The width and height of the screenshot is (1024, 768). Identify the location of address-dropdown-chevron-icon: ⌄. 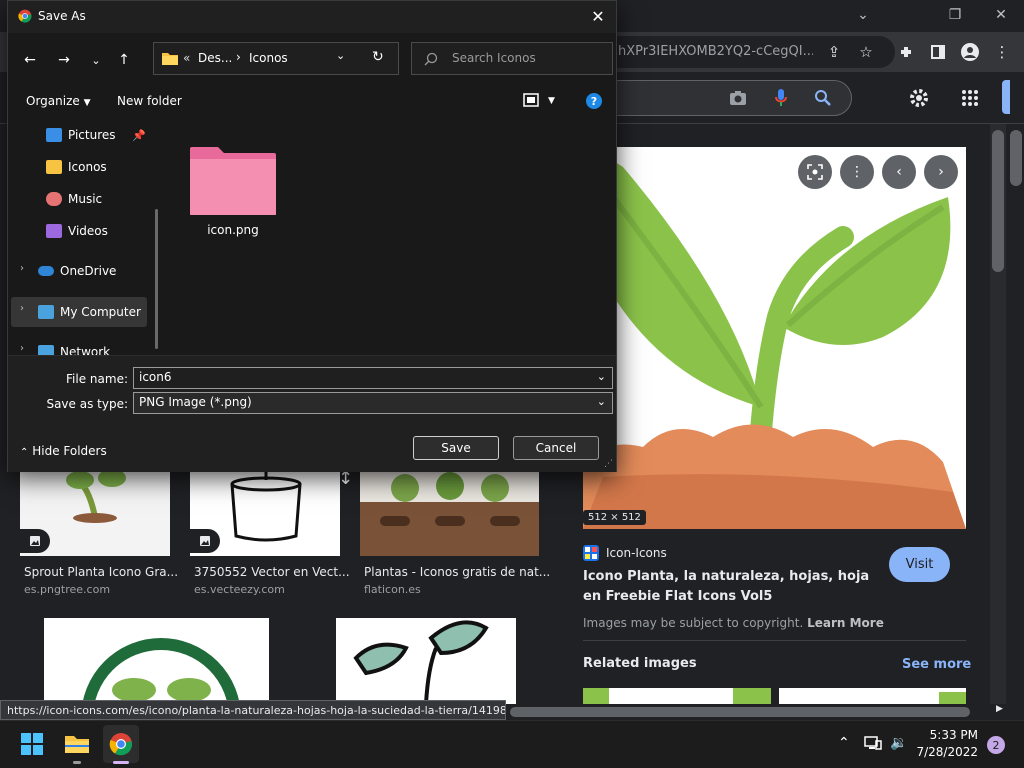
(340, 55).